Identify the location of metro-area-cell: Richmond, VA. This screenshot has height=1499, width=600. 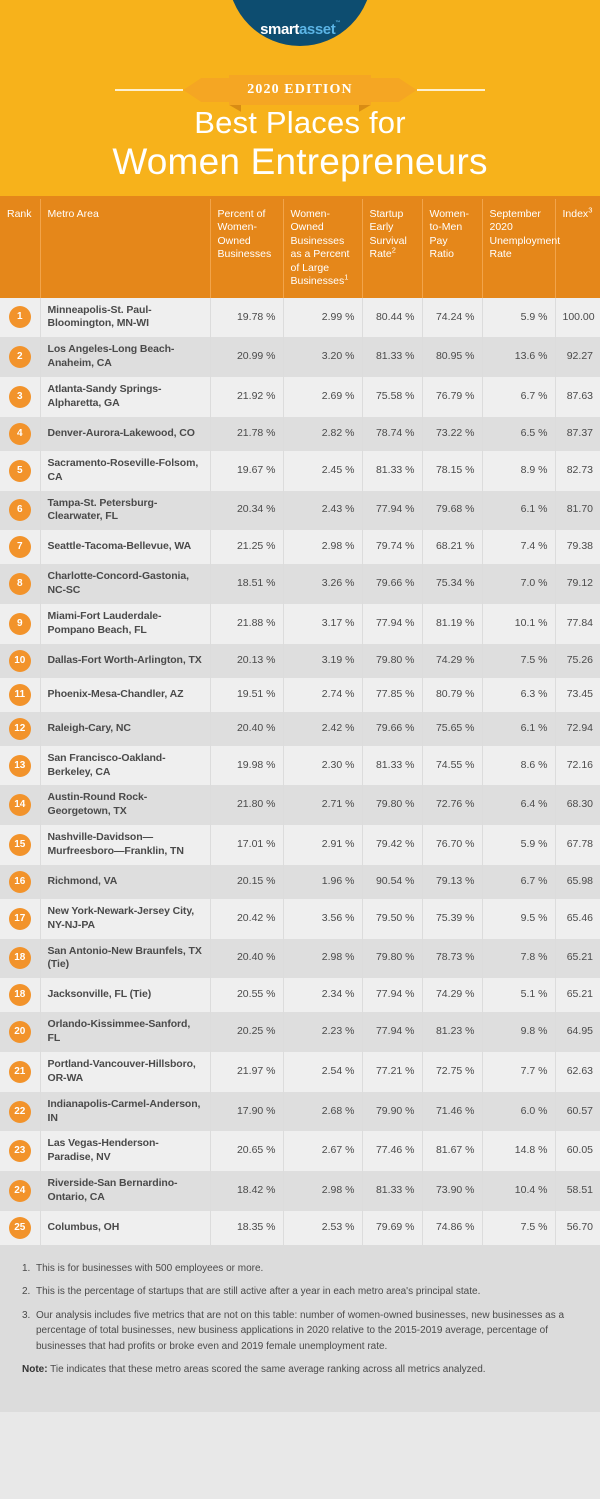
(125, 881).